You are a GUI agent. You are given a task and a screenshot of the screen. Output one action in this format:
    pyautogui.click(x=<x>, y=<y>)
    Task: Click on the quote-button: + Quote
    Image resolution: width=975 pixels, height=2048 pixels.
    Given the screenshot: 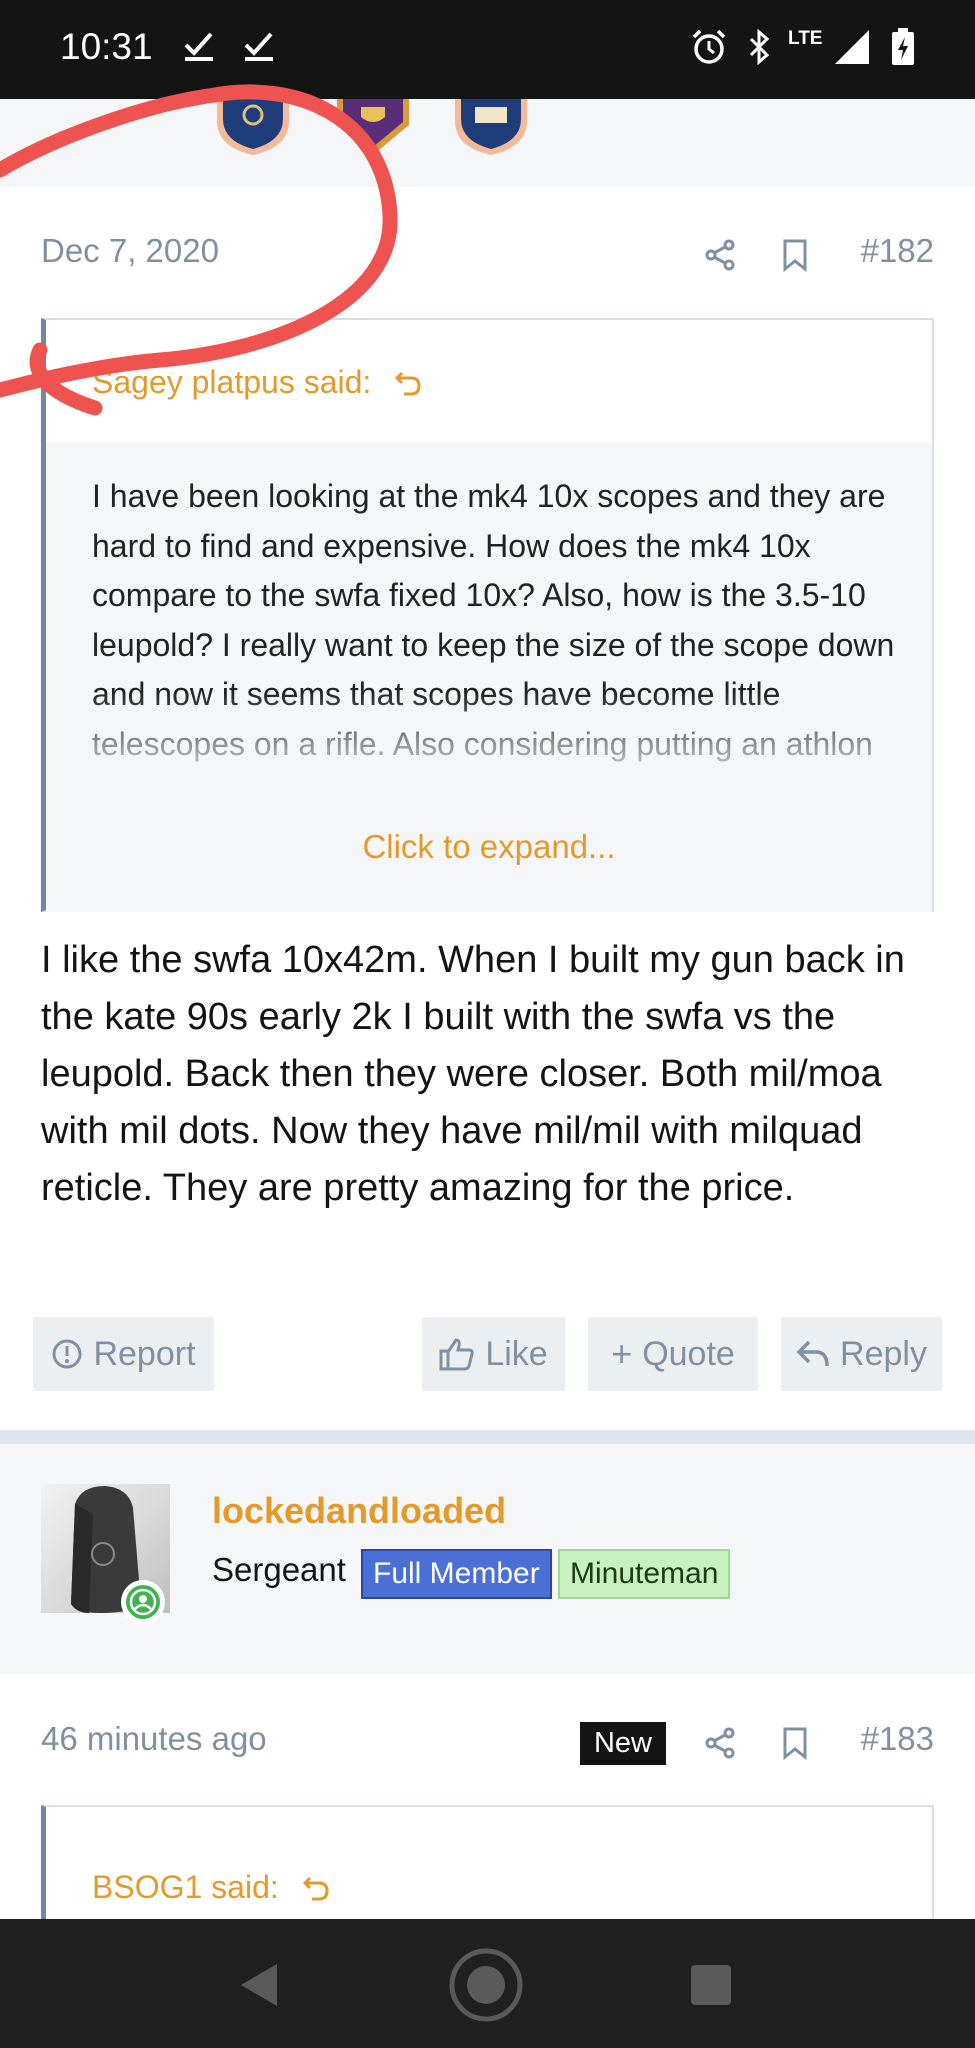 What is the action you would take?
    pyautogui.click(x=673, y=1354)
    